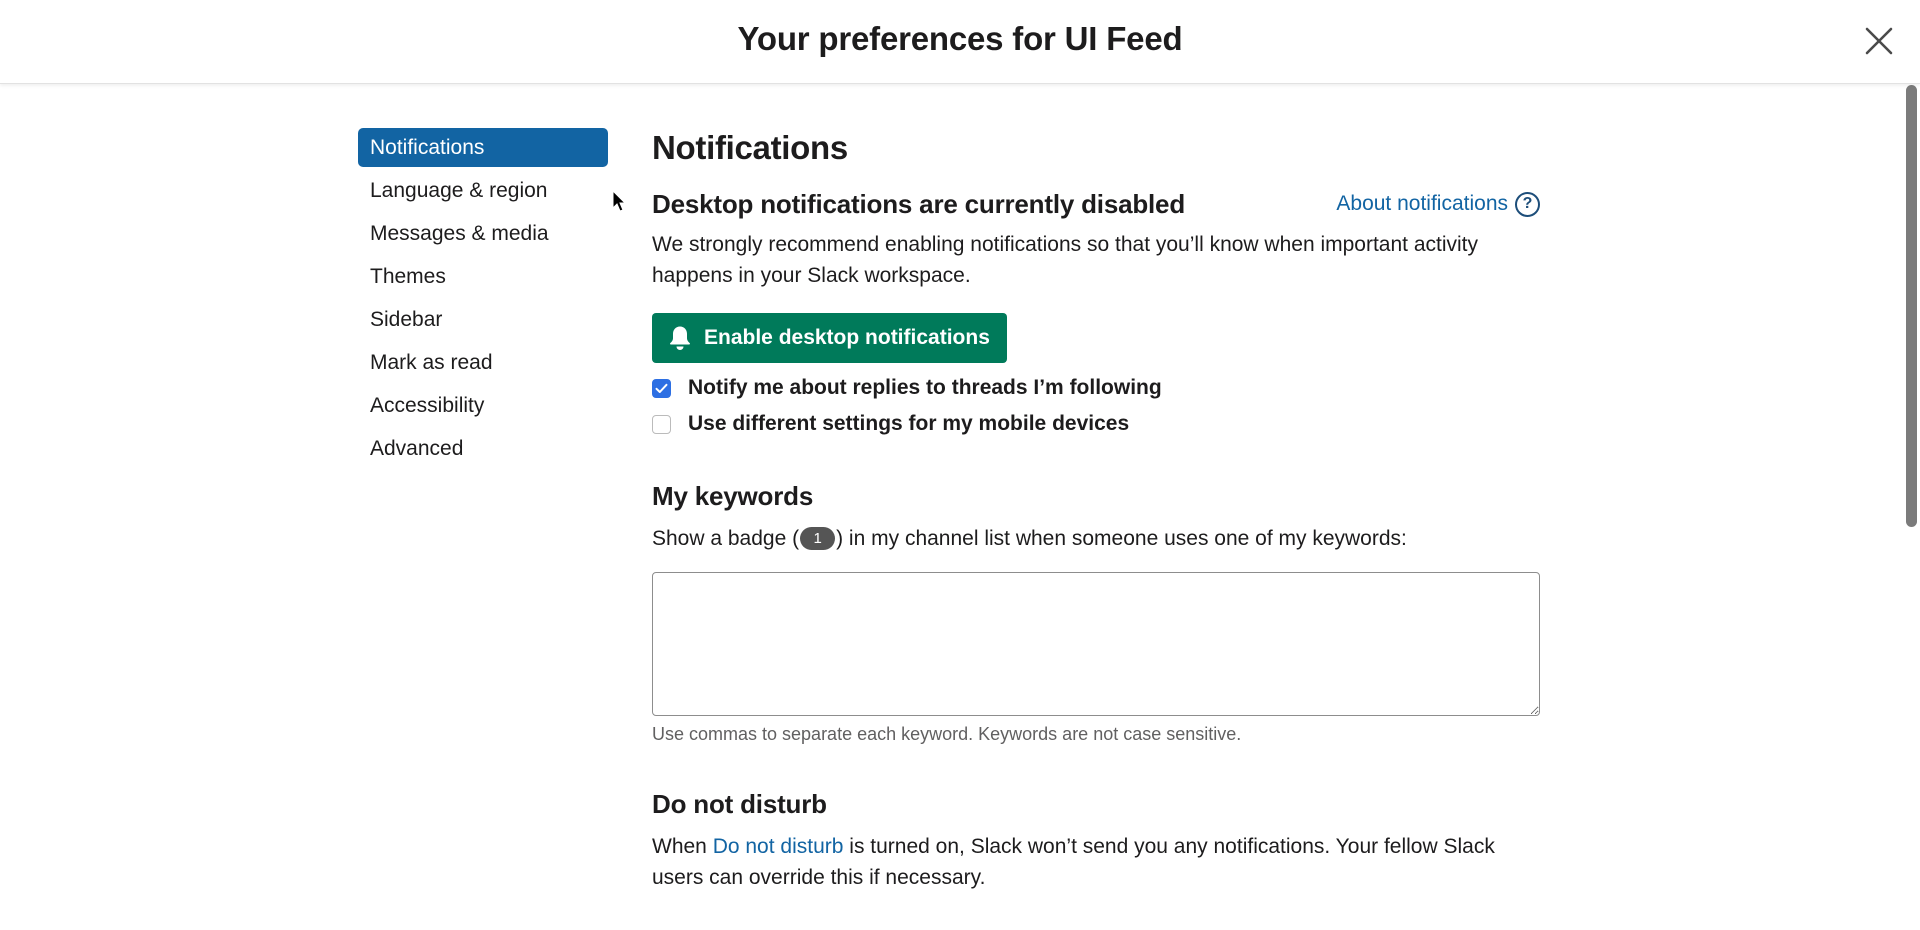 The height and width of the screenshot is (930, 1920). What do you see at coordinates (483, 319) in the screenshot?
I see `nav-item-sidebar: Sidebar` at bounding box center [483, 319].